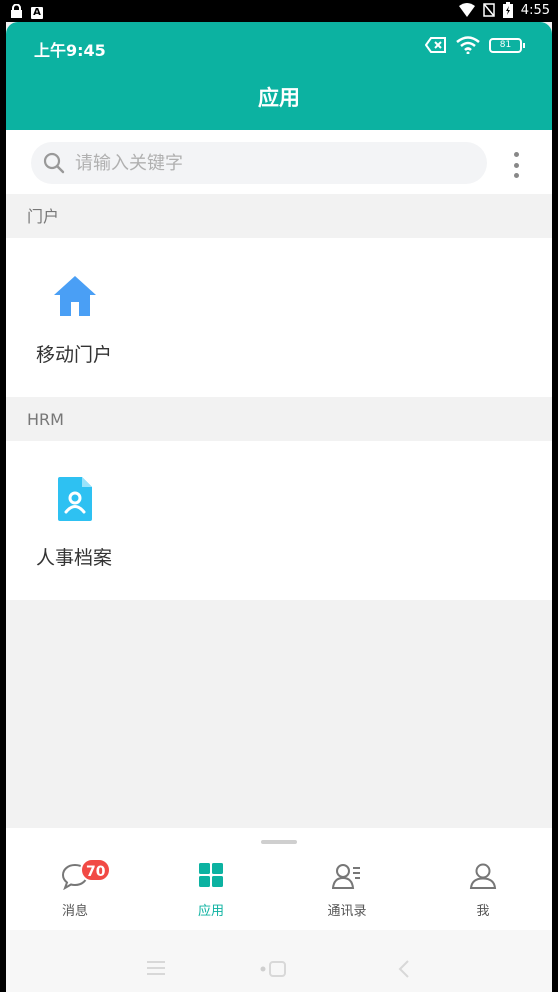  I want to click on nav-item-contacts: 通讯录, so click(347, 892).